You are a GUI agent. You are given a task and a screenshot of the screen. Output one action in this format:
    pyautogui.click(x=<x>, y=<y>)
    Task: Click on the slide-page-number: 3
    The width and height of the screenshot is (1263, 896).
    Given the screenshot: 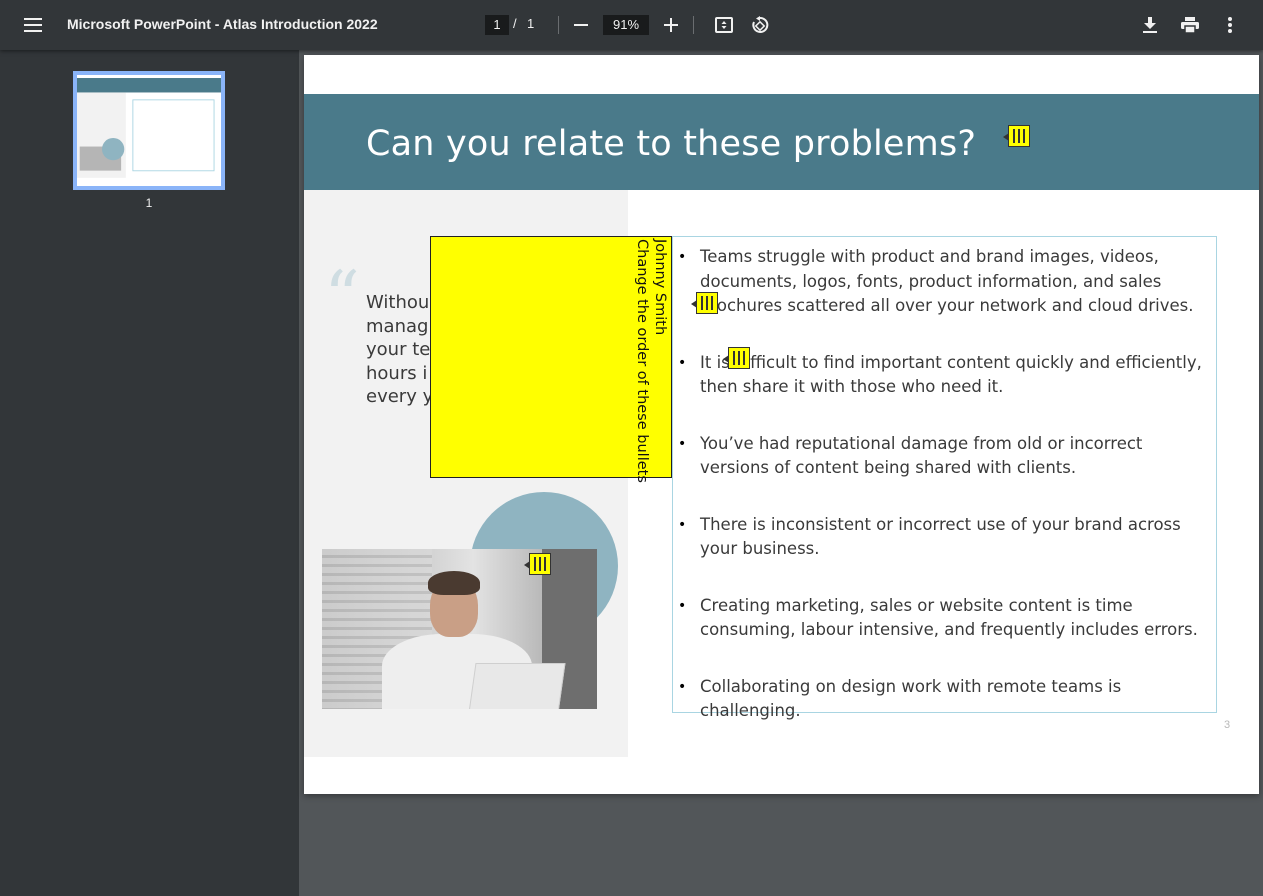 What is the action you would take?
    pyautogui.click(x=1227, y=725)
    